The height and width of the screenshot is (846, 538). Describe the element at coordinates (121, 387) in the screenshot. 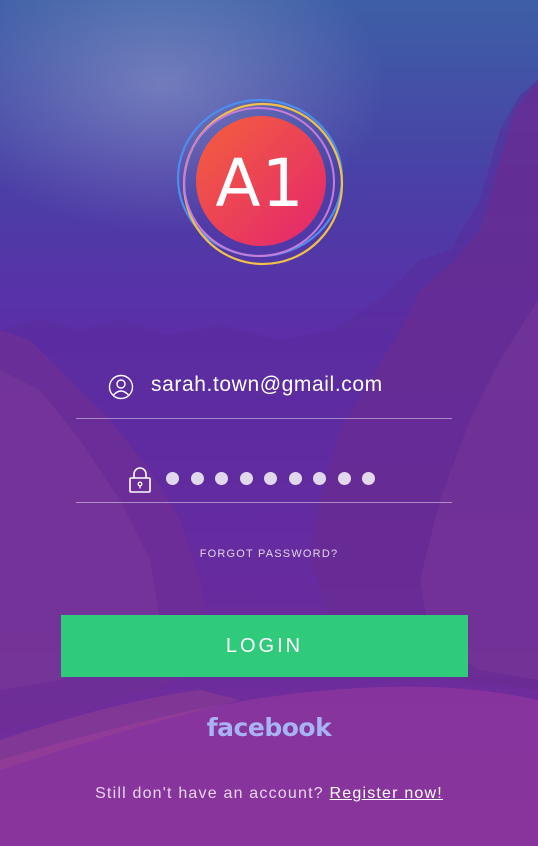

I see `user-circle-icon` at that location.